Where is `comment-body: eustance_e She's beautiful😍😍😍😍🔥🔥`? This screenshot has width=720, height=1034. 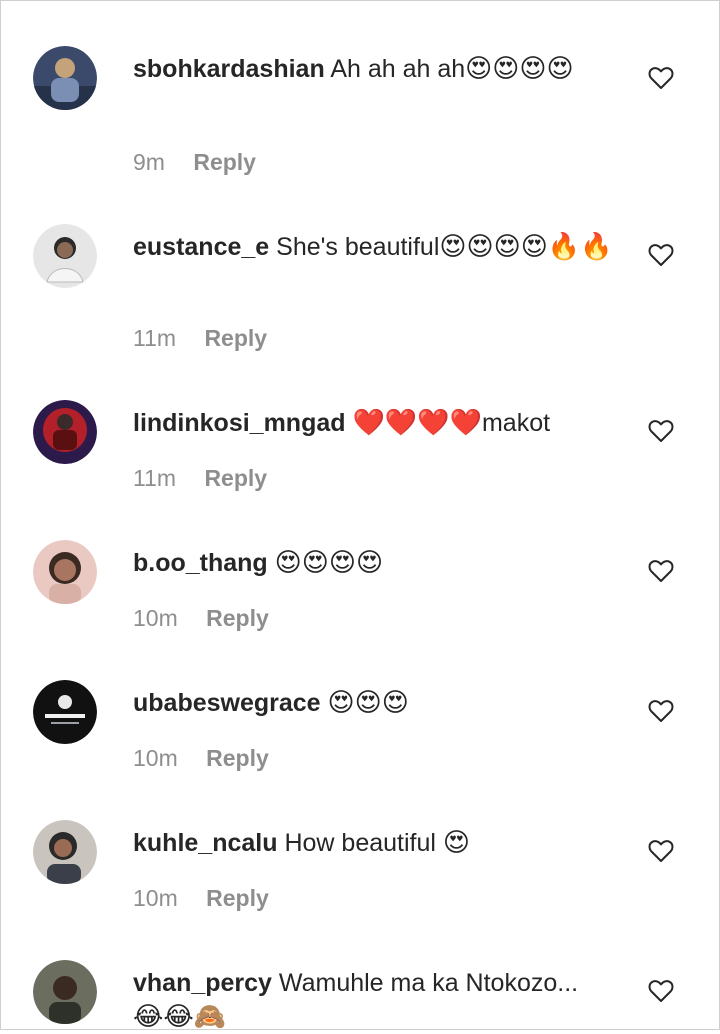 comment-body: eustance_e She's beautiful😍😍😍😍🔥🔥 is located at coordinates (373, 247).